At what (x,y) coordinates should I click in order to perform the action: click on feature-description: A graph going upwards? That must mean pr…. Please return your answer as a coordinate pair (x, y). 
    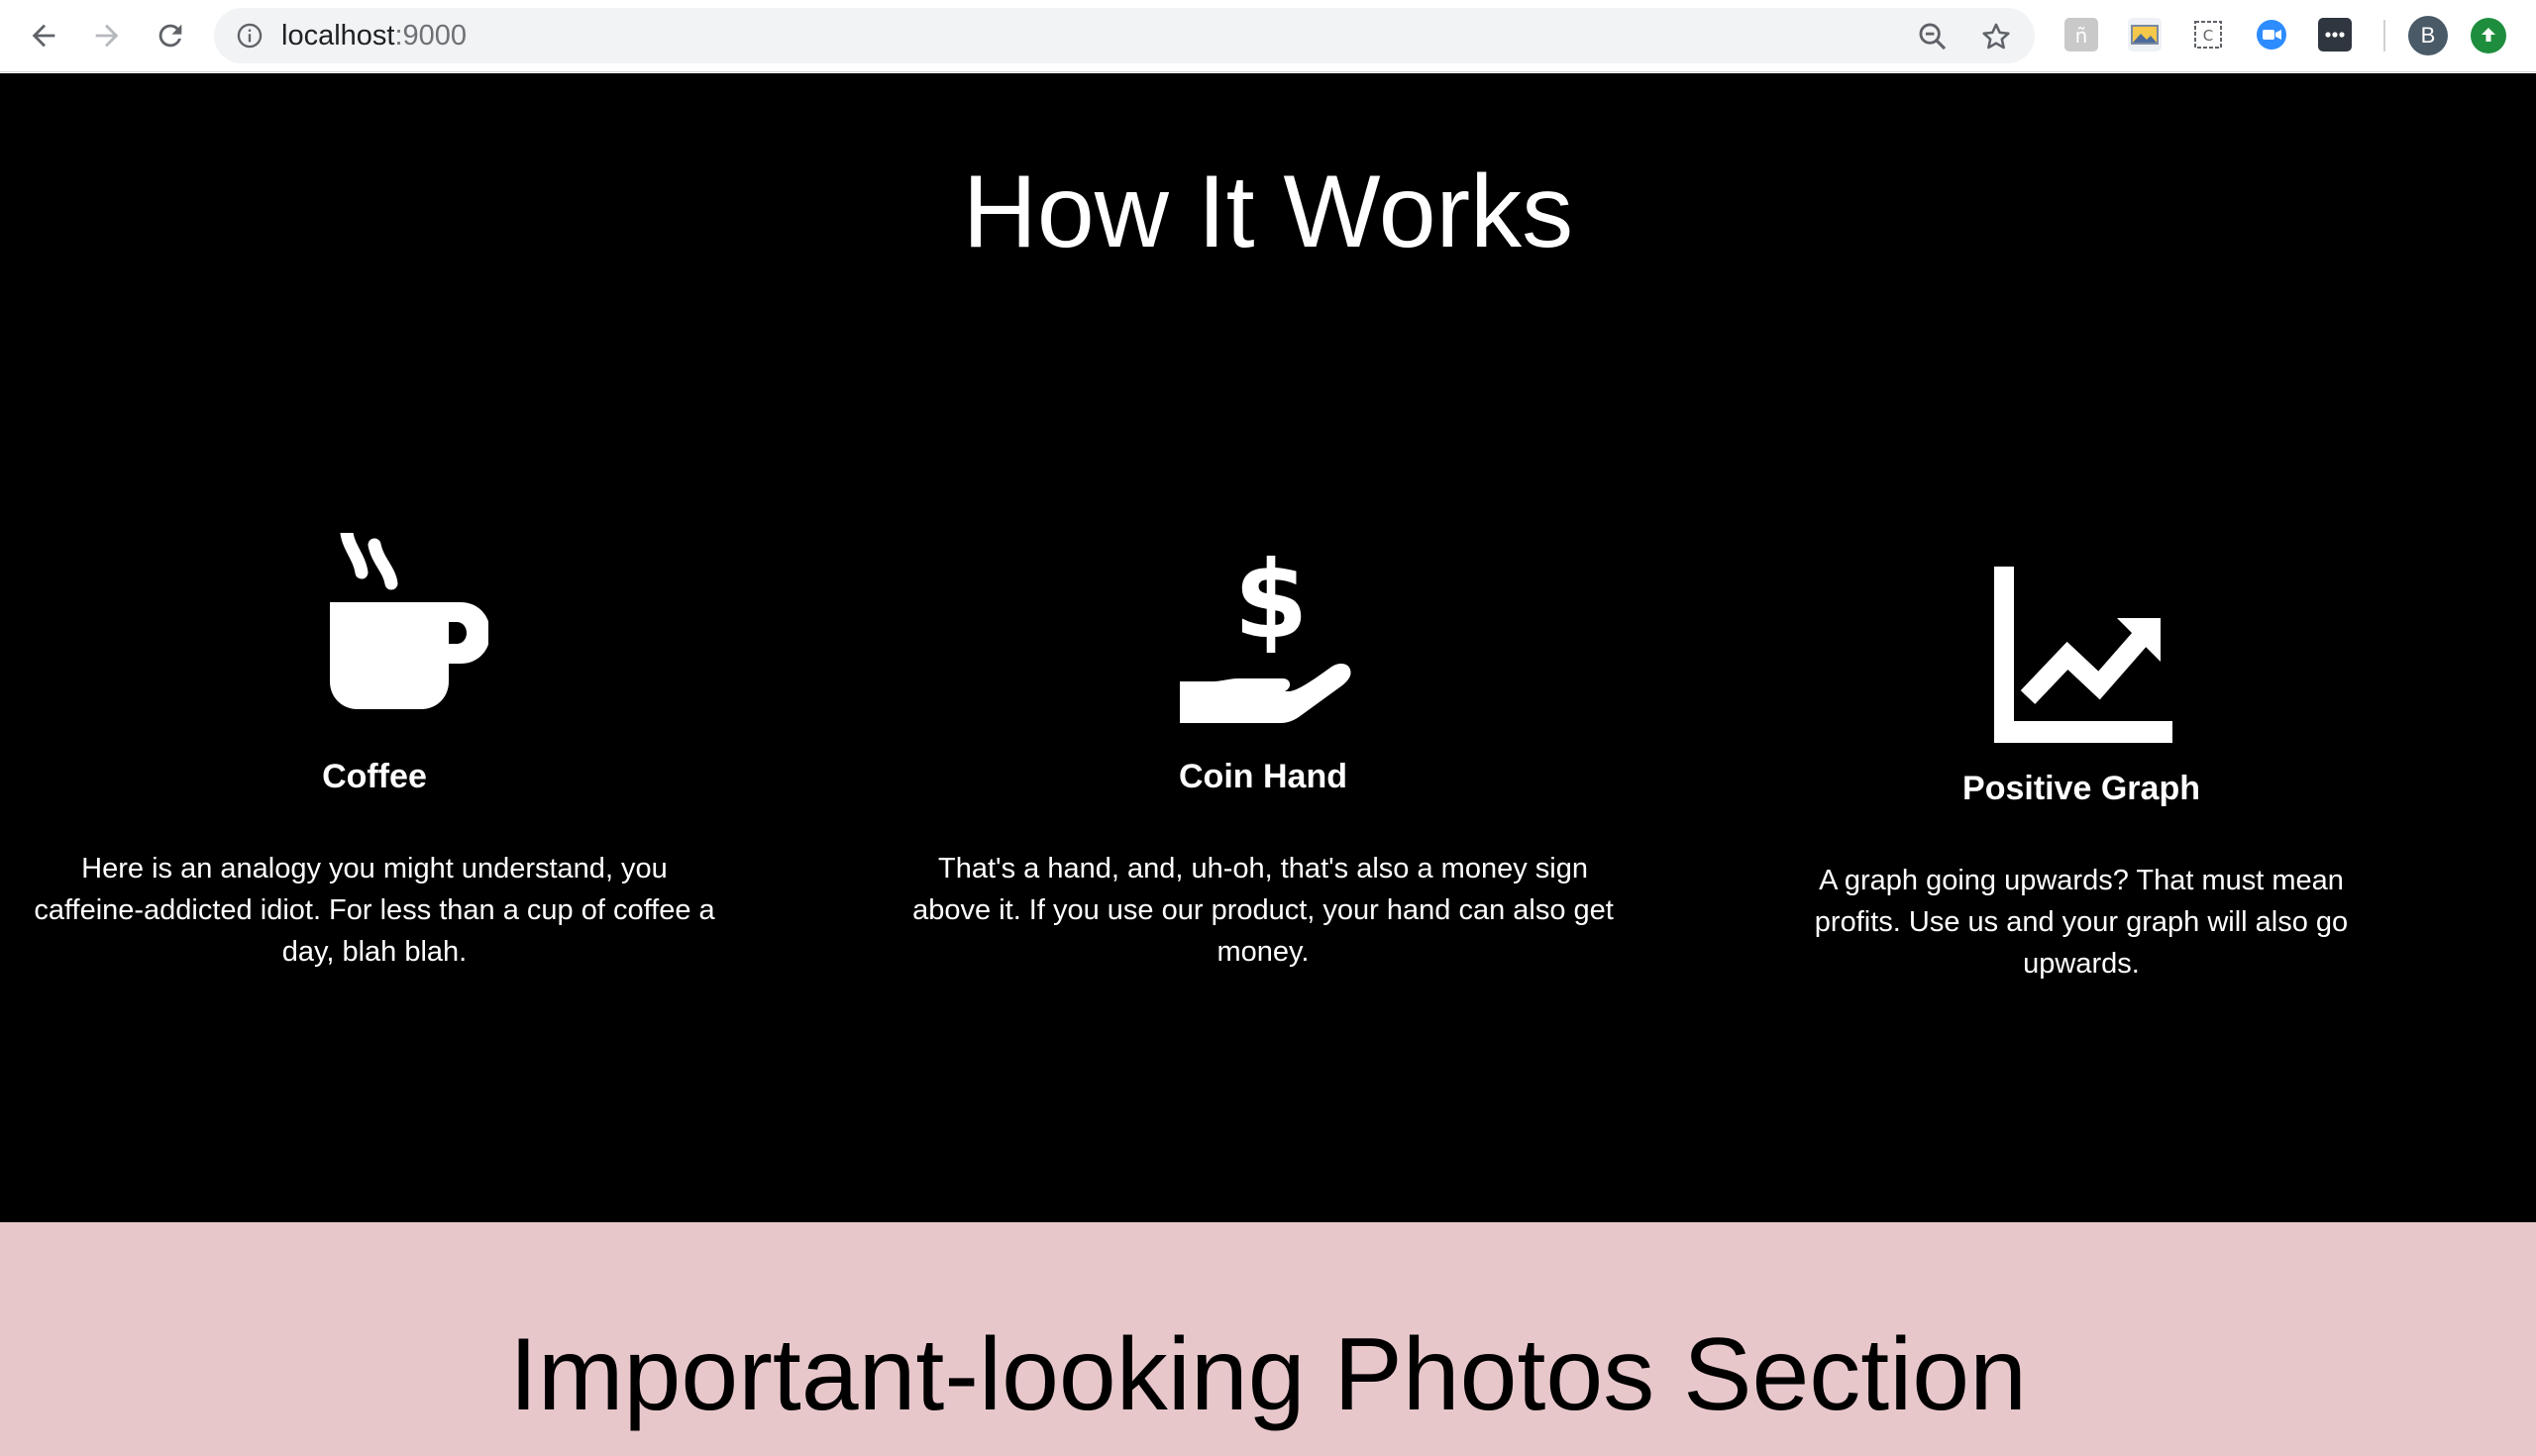
    Looking at the image, I should click on (2081, 922).